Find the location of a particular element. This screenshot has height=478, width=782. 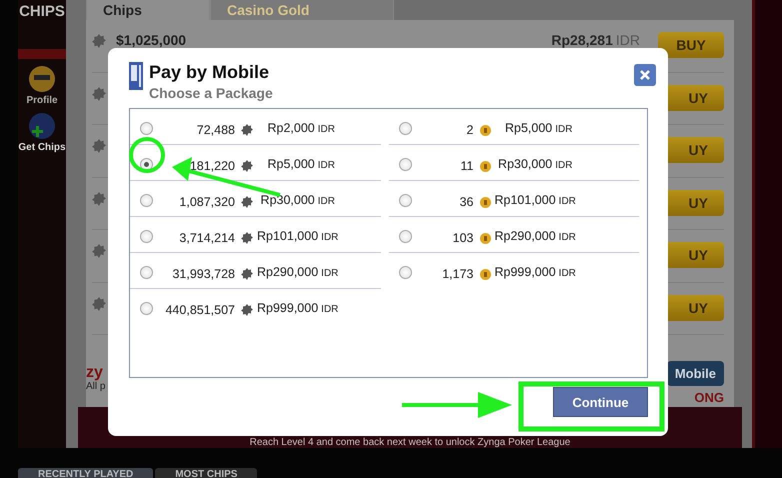

dialog-title: Pay by Mobile is located at coordinates (209, 72).